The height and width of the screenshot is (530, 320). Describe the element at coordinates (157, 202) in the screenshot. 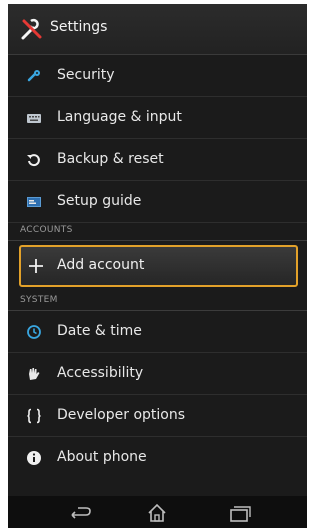

I see `settings-item-setup-guide: Setup guide` at that location.